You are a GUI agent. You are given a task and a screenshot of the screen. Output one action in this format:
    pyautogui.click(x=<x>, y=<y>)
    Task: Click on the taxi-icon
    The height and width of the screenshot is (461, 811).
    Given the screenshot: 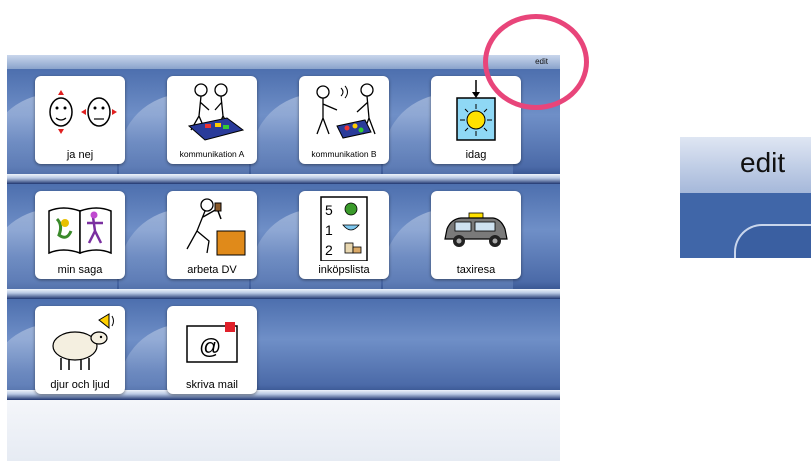 What is the action you would take?
    pyautogui.click(x=476, y=229)
    